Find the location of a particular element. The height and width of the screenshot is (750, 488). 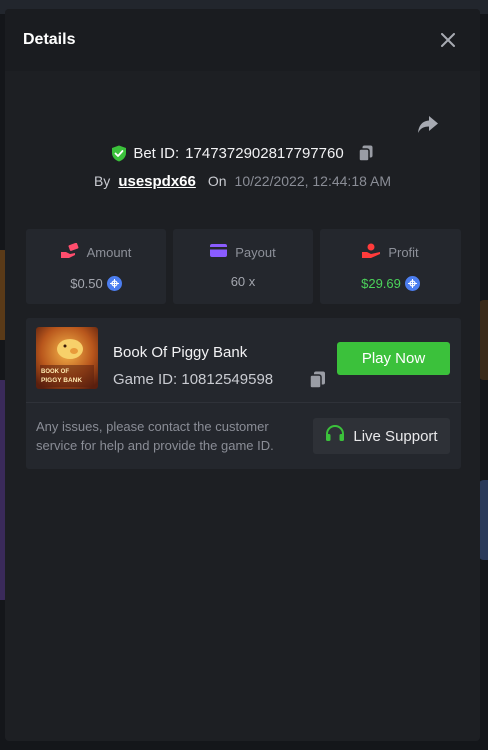

game-id-line: Game ID: 10812549598 is located at coordinates (193, 379).